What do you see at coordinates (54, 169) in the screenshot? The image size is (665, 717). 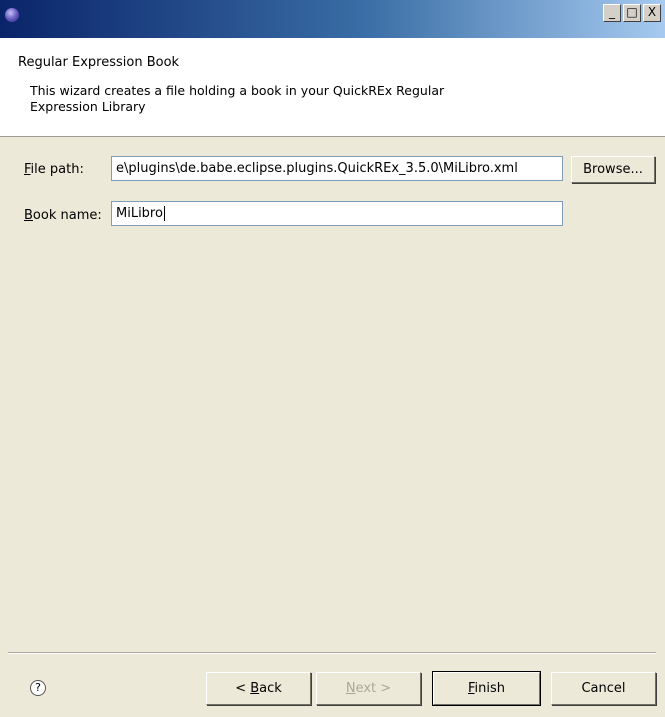 I see `file-path-label: File path:` at bounding box center [54, 169].